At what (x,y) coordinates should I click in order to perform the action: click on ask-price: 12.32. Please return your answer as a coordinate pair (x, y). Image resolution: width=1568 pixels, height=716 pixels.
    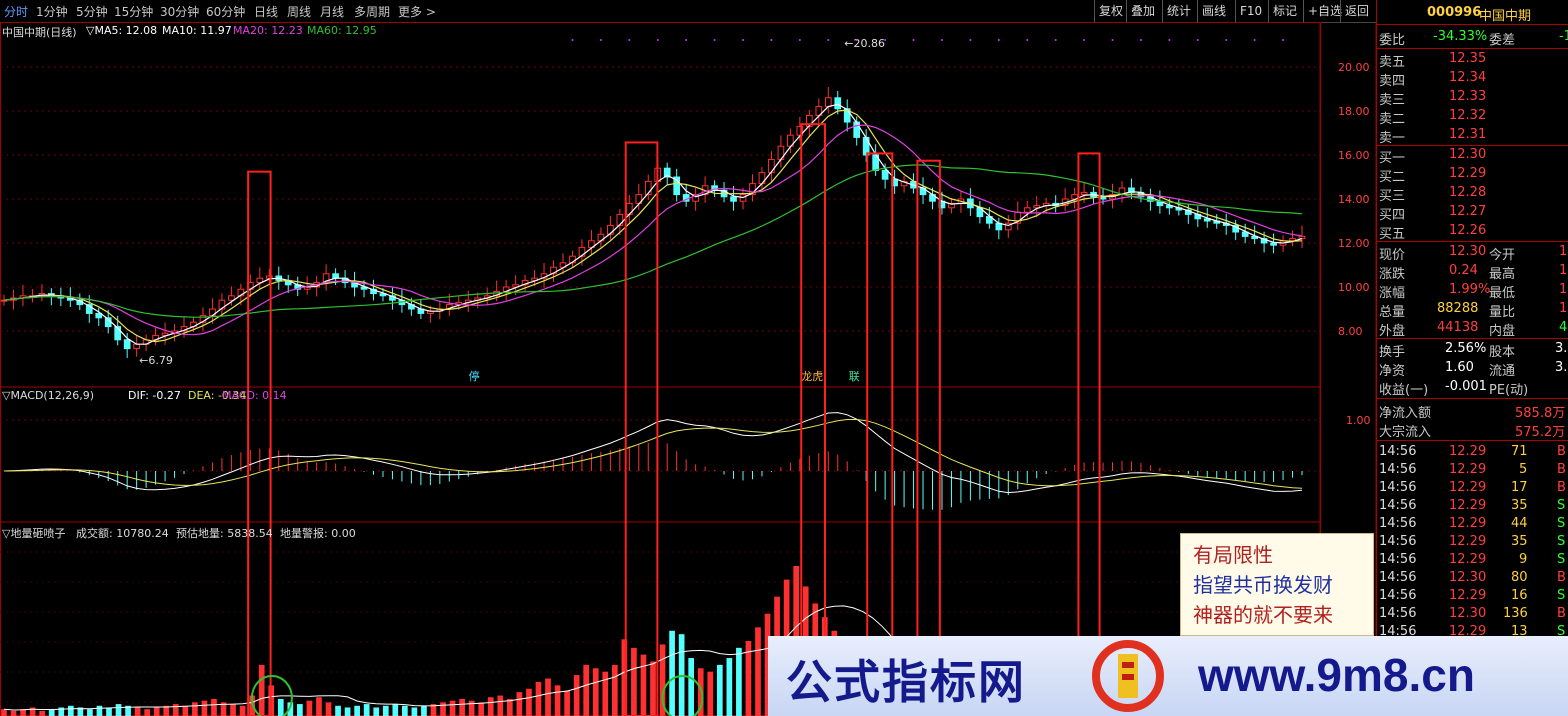
    Looking at the image, I should click on (1468, 115).